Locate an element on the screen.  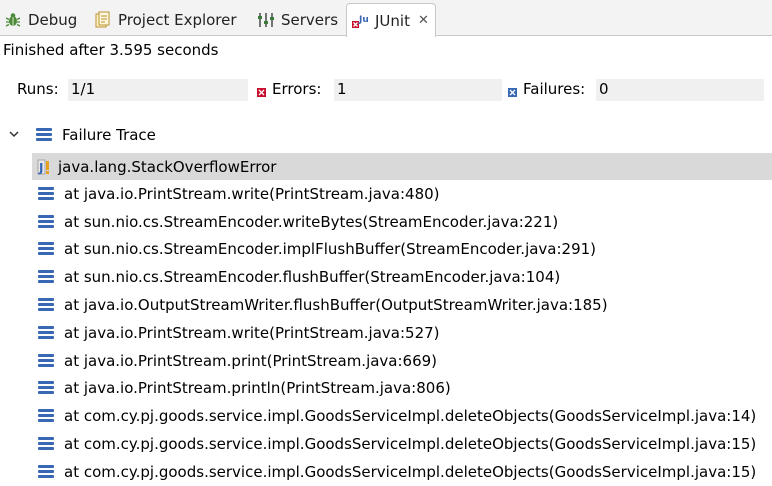
junit-counters: Runs: 1/1 Errors: 1 Failures: 0 is located at coordinates (386, 89).